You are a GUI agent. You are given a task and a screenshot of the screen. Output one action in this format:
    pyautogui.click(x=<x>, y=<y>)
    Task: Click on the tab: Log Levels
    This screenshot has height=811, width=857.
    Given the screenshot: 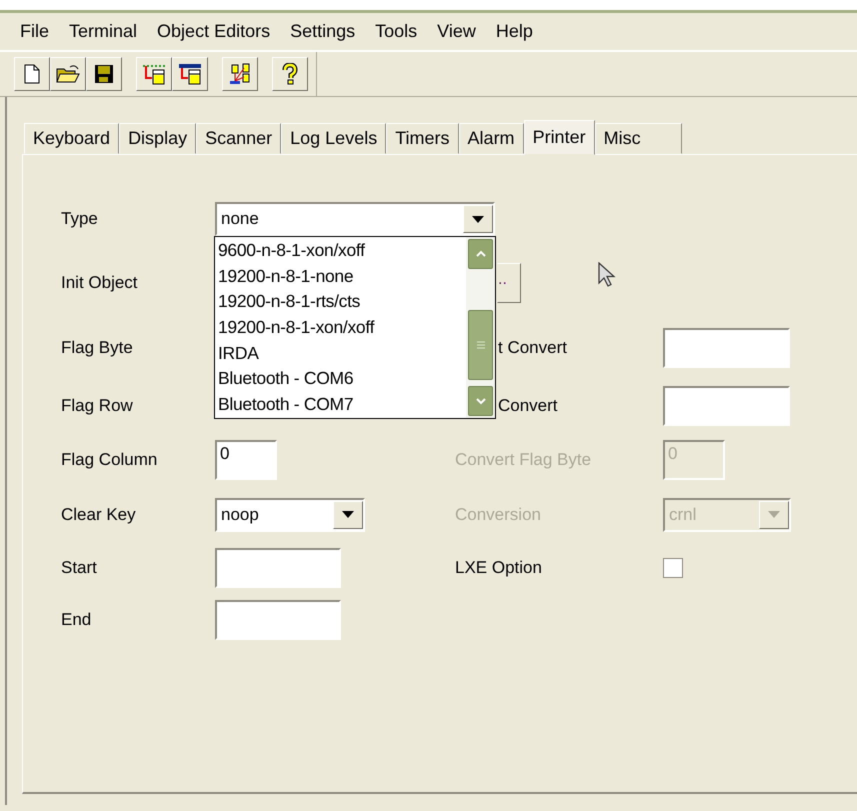 What is the action you would take?
    pyautogui.click(x=333, y=138)
    